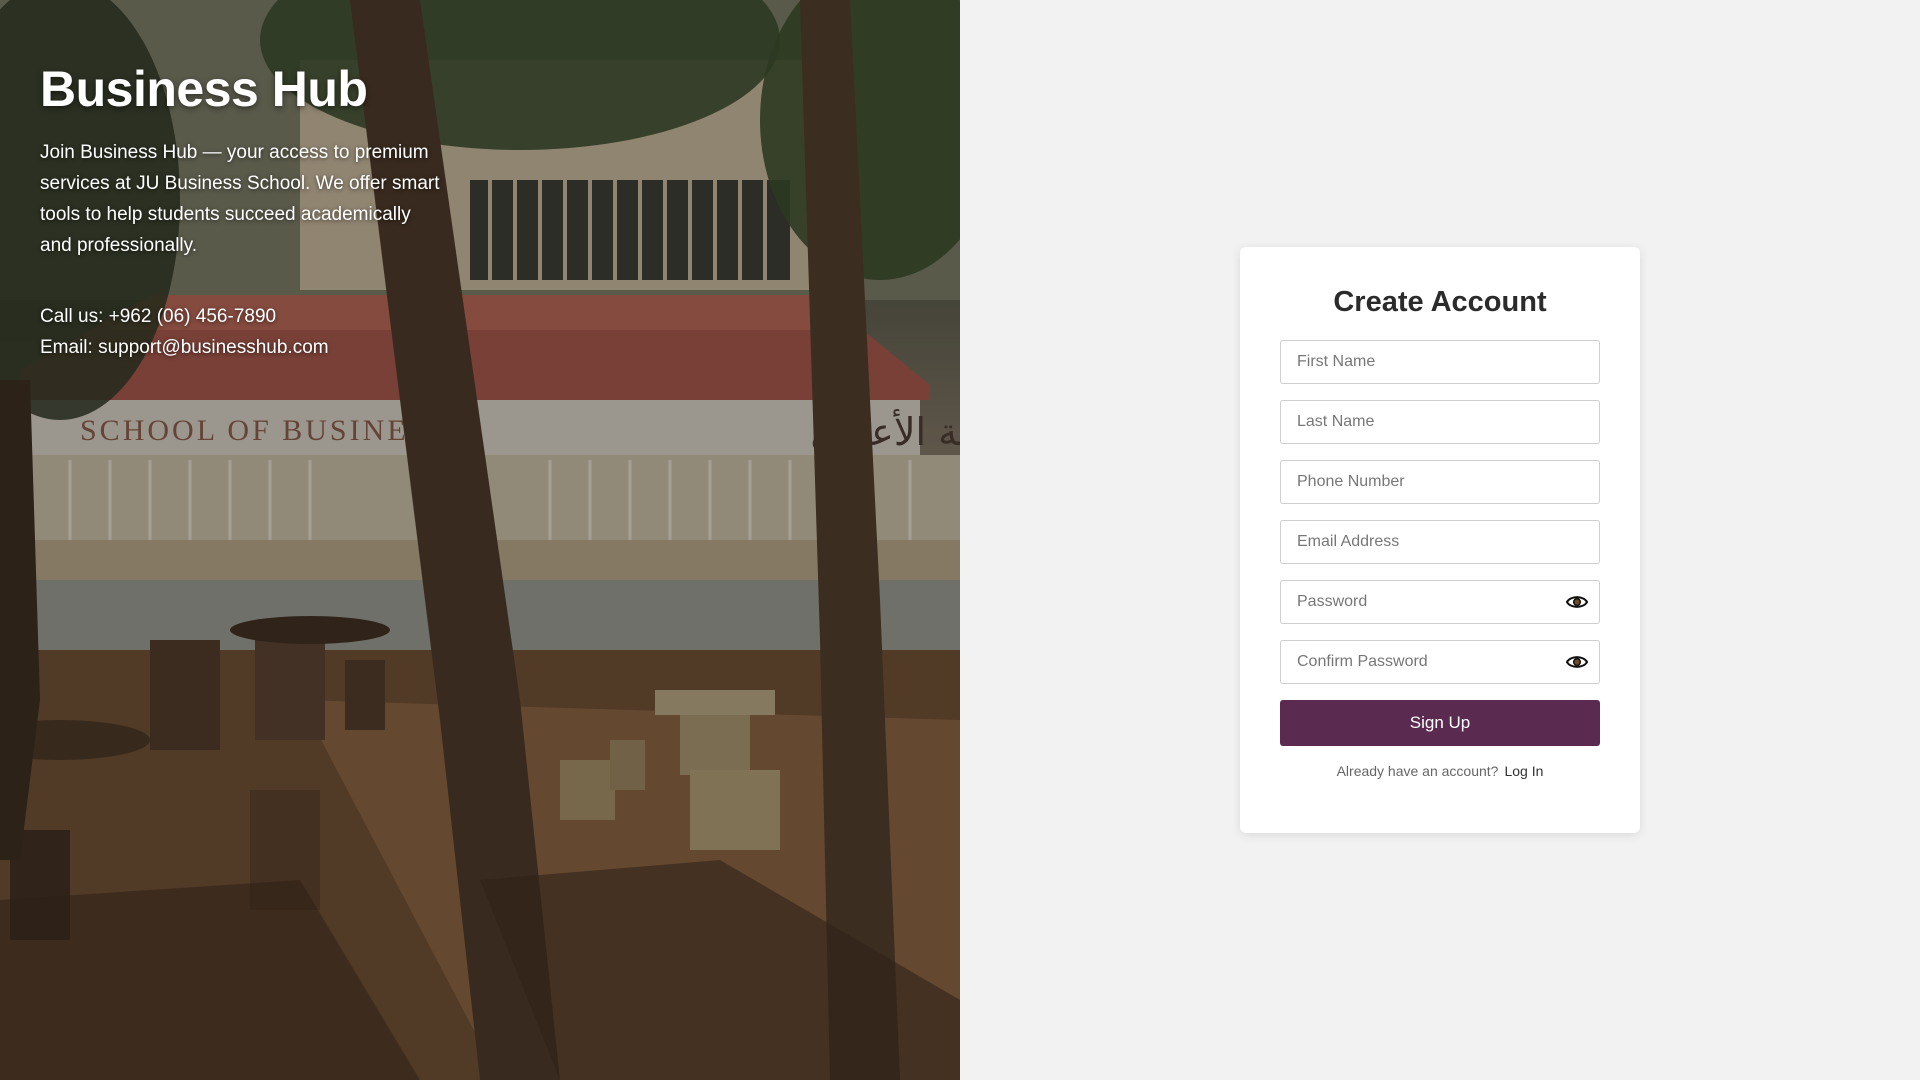 This screenshot has width=1920, height=1080. What do you see at coordinates (184, 347) in the screenshot?
I see `contact-email: Email: support@businesshub.com` at bounding box center [184, 347].